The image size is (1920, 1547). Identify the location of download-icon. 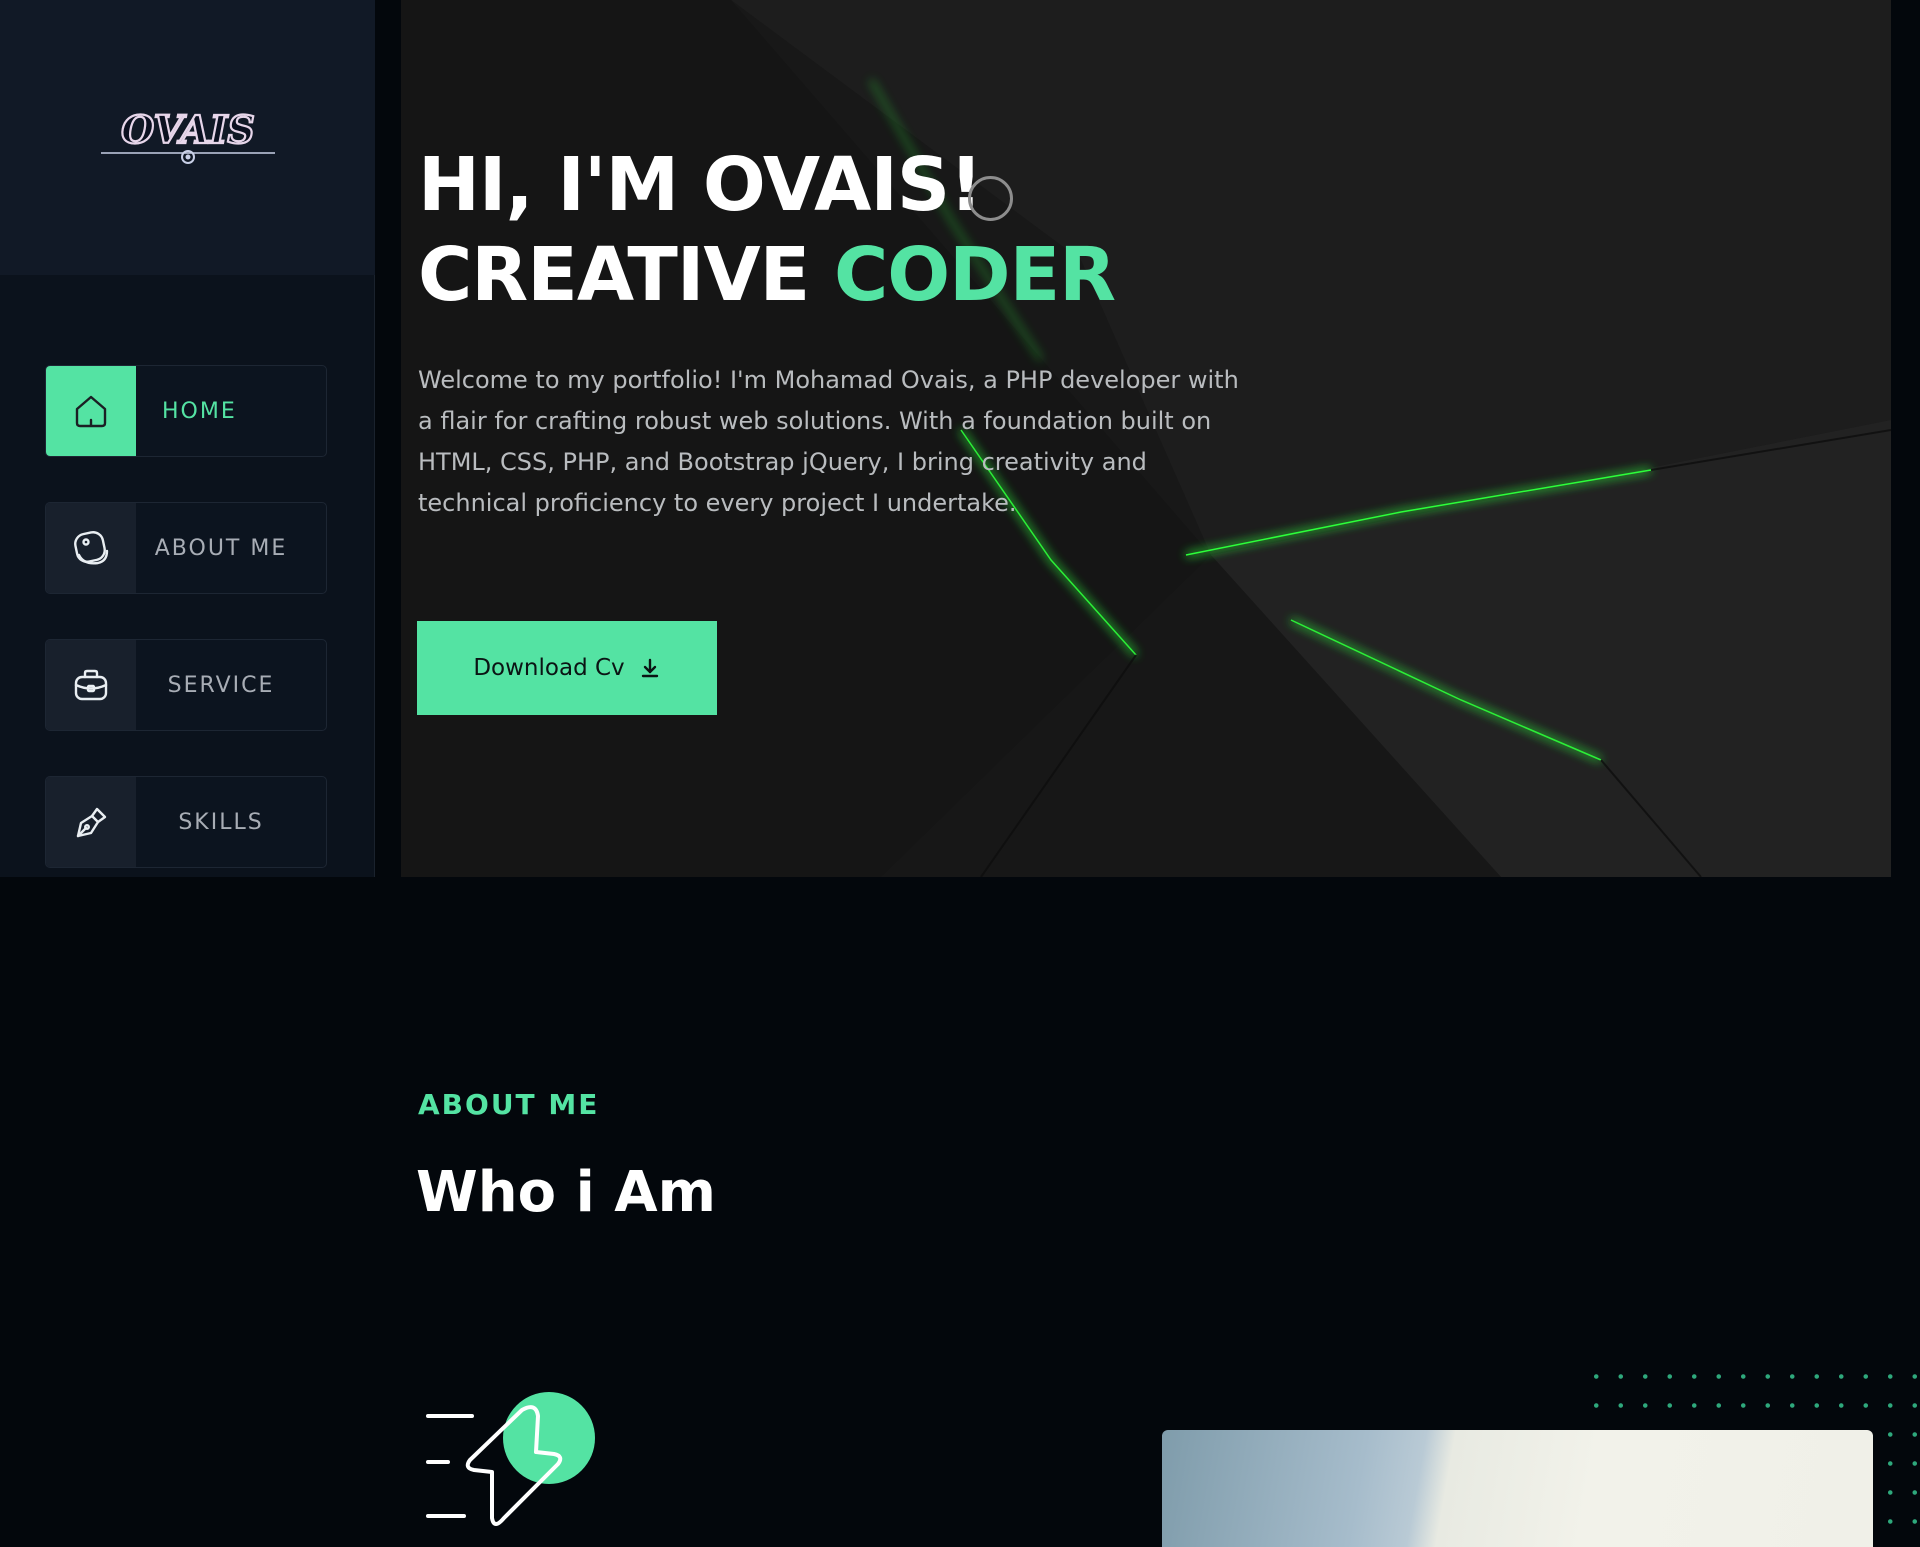
(649, 668).